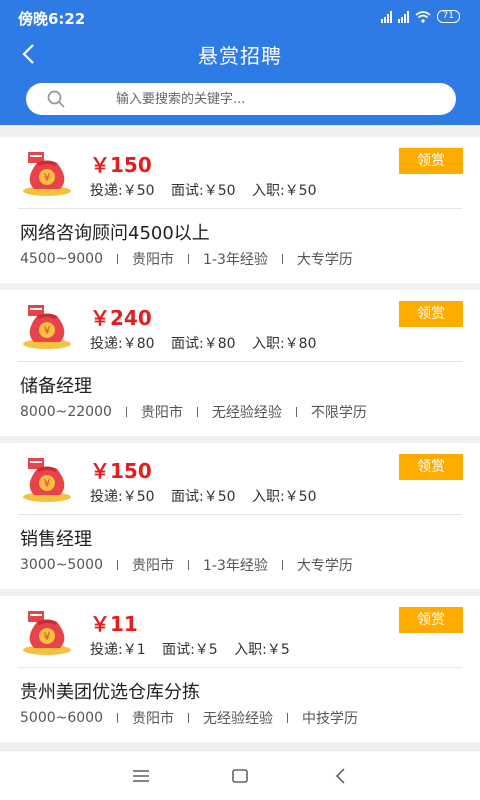 The image size is (480, 800). I want to click on deliver-reward: 投递:￥1, so click(118, 650).